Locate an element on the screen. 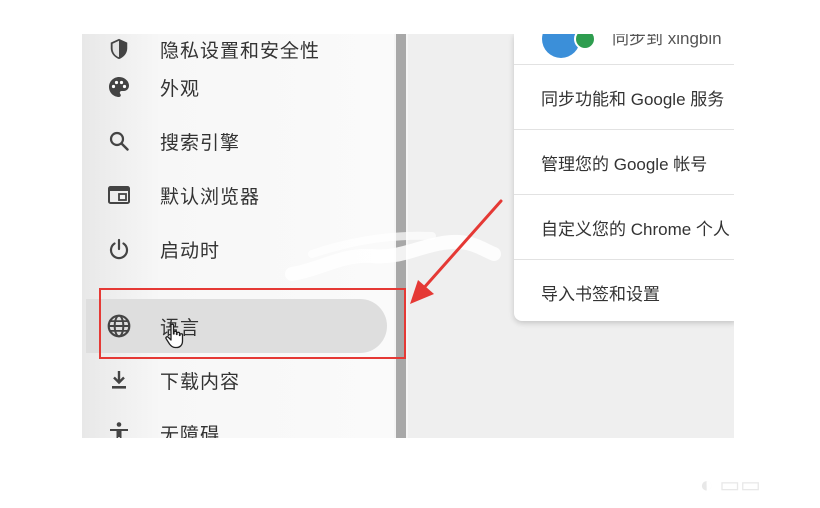  watermark-logo: ◐ ▭▭ is located at coordinates (730, 484).